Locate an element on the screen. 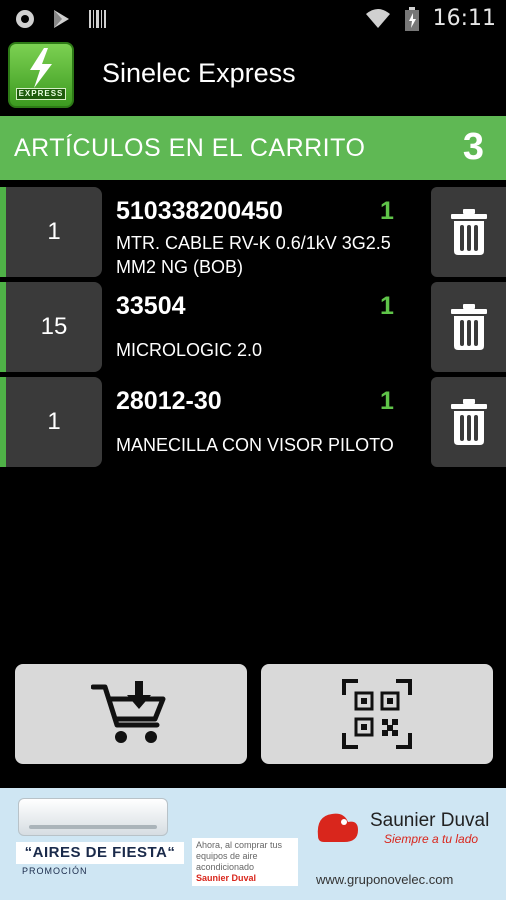 The width and height of the screenshot is (506, 900). item-code: 28012-30 is located at coordinates (169, 401).